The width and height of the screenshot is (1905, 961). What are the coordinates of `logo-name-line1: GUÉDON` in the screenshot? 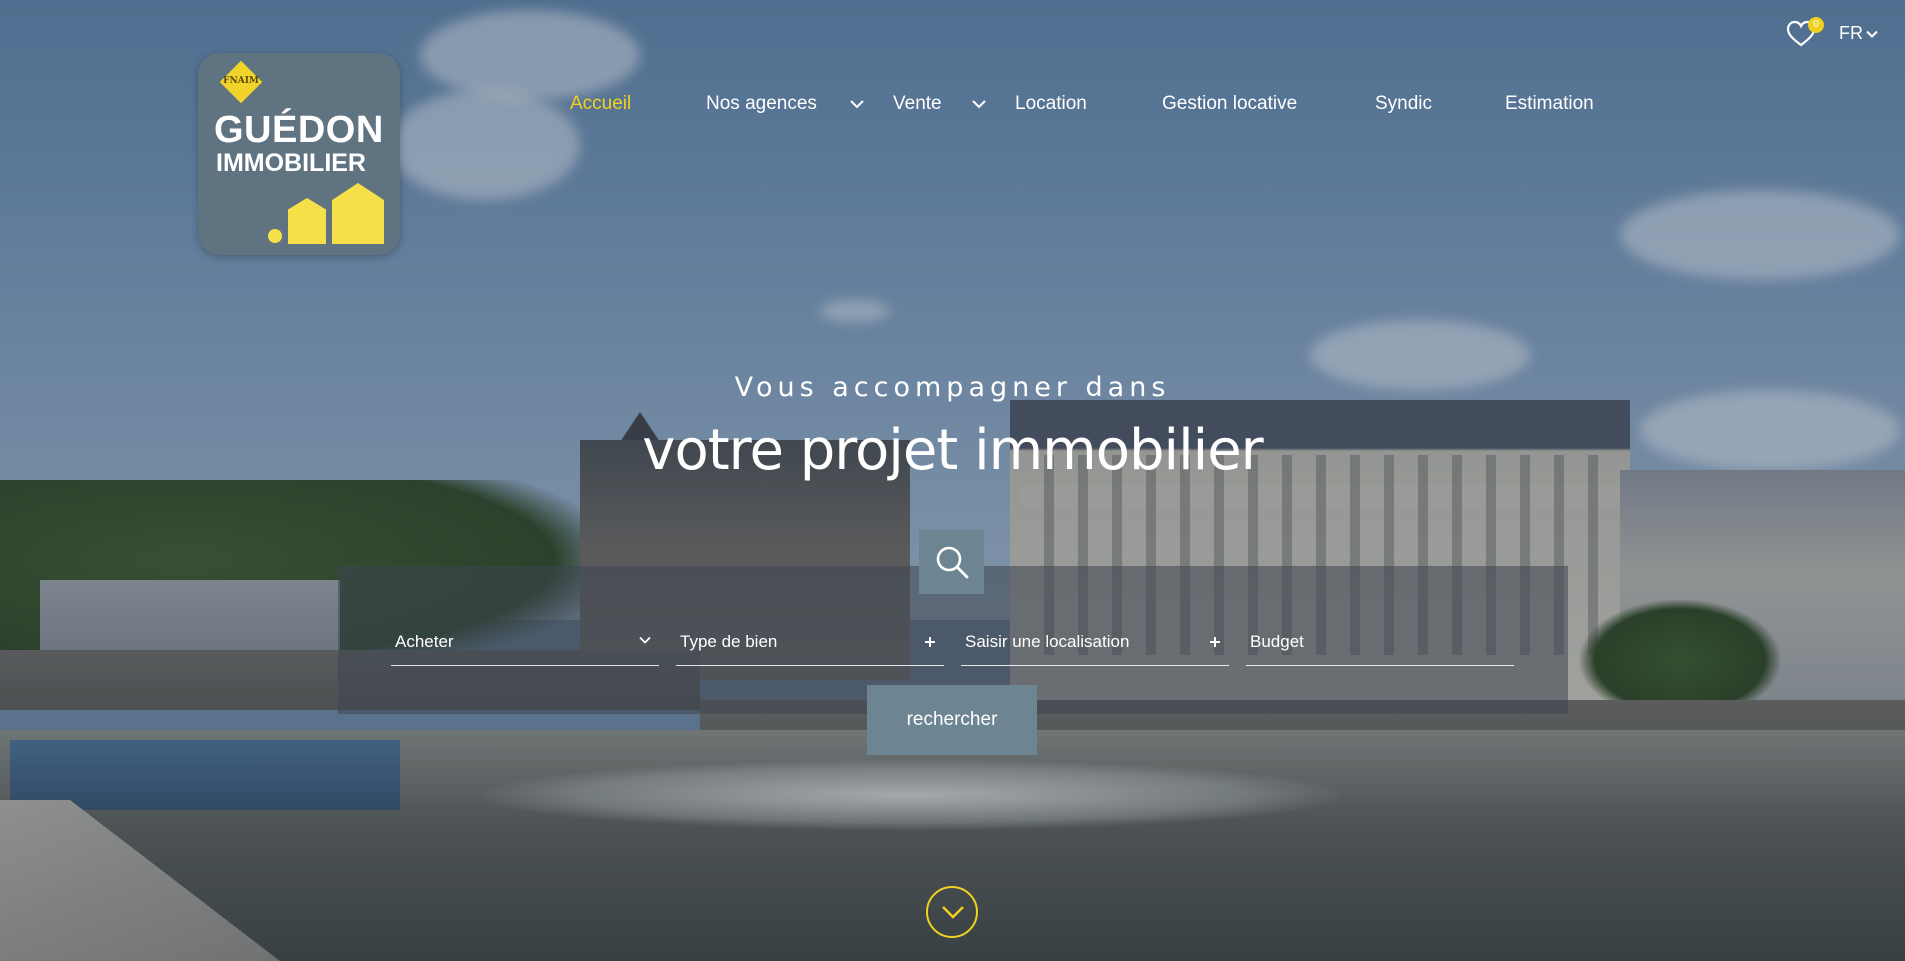 It's located at (299, 130).